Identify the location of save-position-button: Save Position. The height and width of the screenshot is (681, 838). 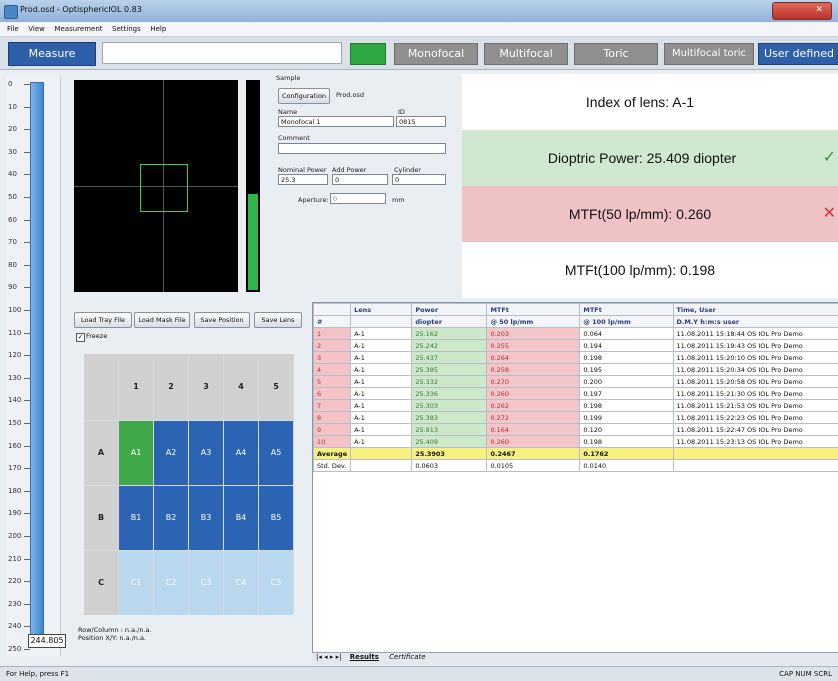
(222, 320).